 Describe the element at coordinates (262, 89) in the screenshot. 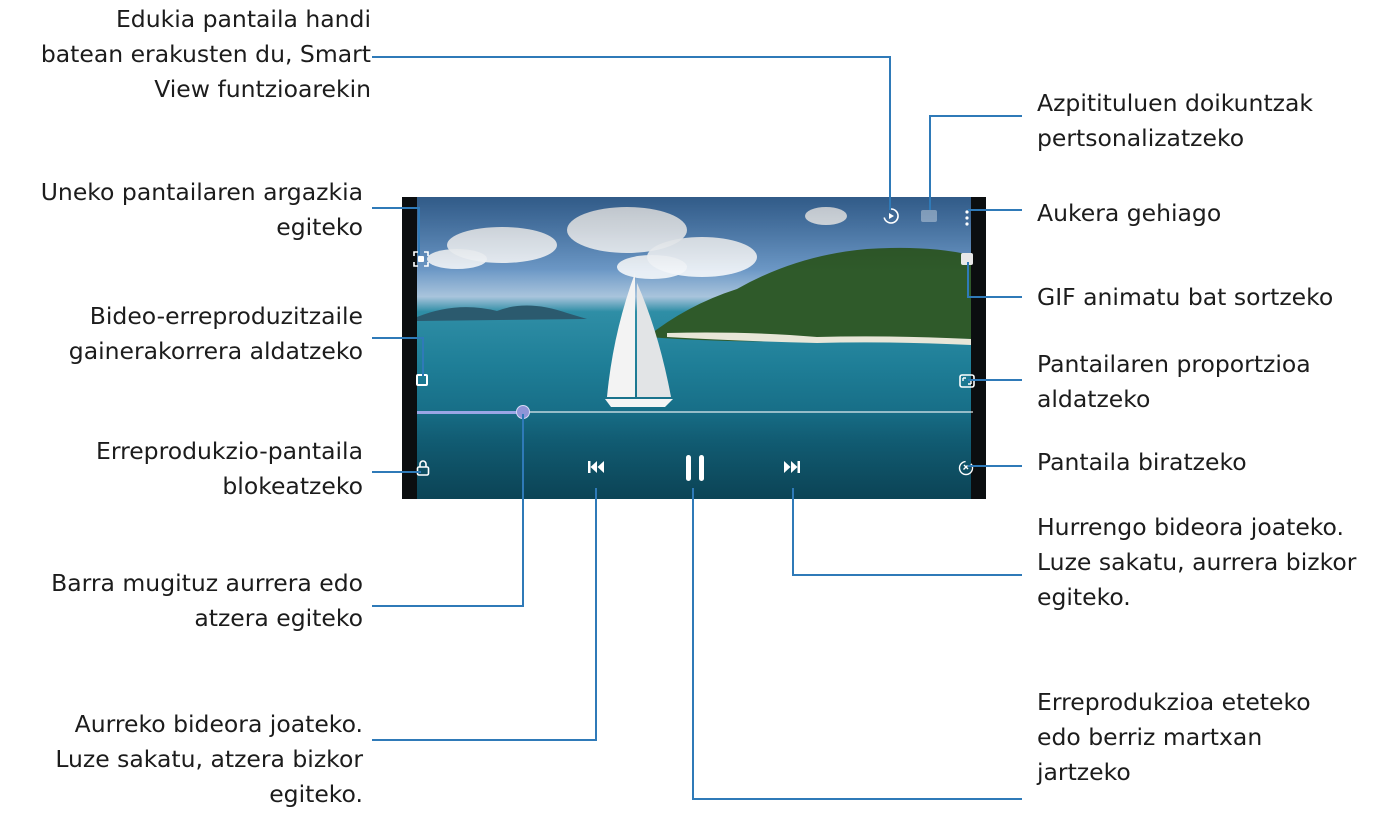

I see `callout-text: View funtzioarekin` at that location.